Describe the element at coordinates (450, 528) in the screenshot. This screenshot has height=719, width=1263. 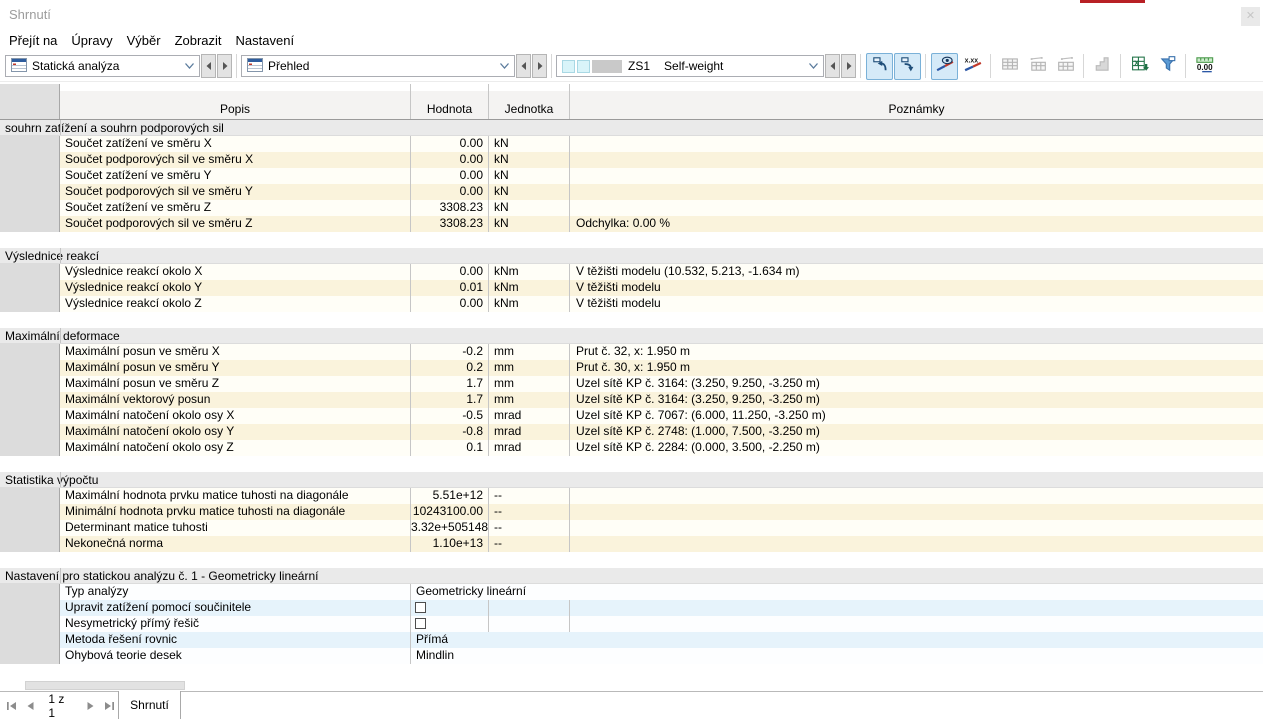
I see `hodnota-cell: 3.32e+505148` at that location.